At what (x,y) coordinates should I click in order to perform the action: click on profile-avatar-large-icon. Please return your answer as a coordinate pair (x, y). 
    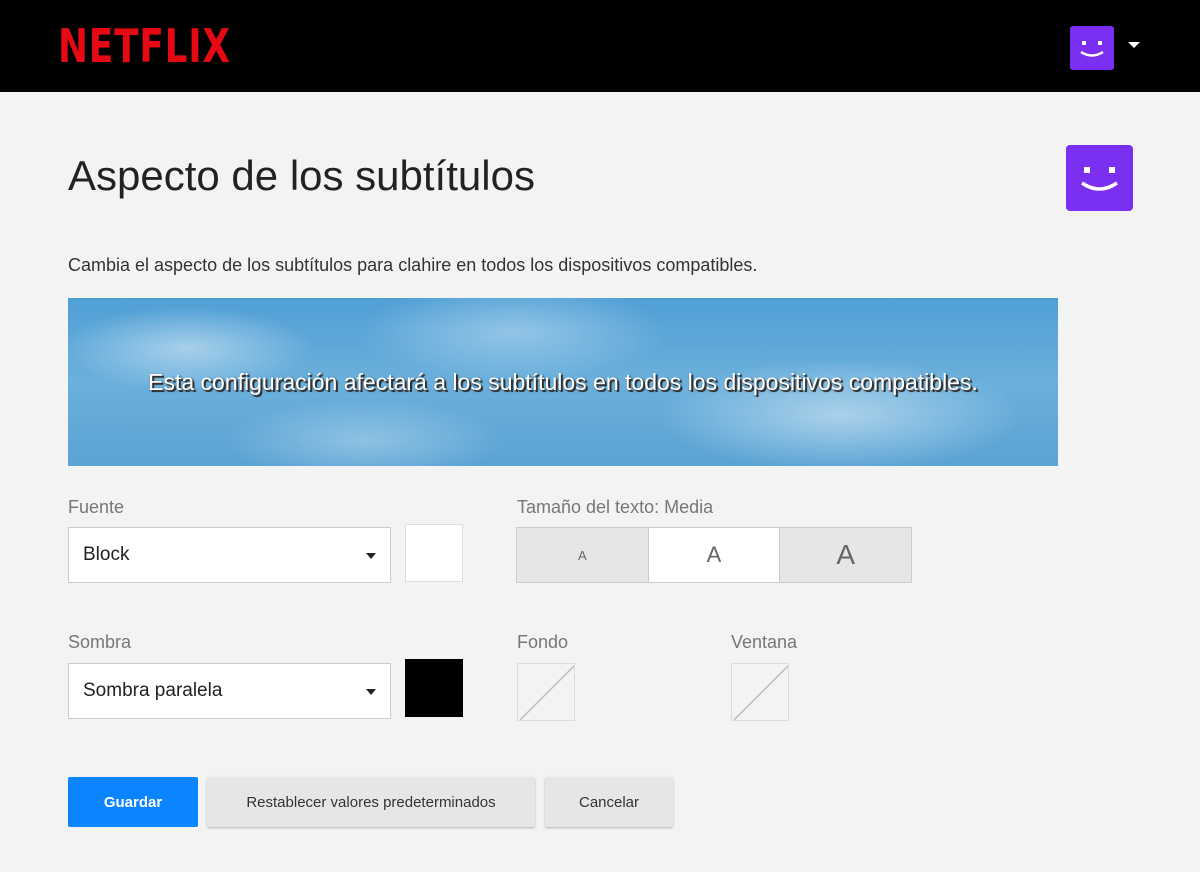
    Looking at the image, I should click on (1099, 178).